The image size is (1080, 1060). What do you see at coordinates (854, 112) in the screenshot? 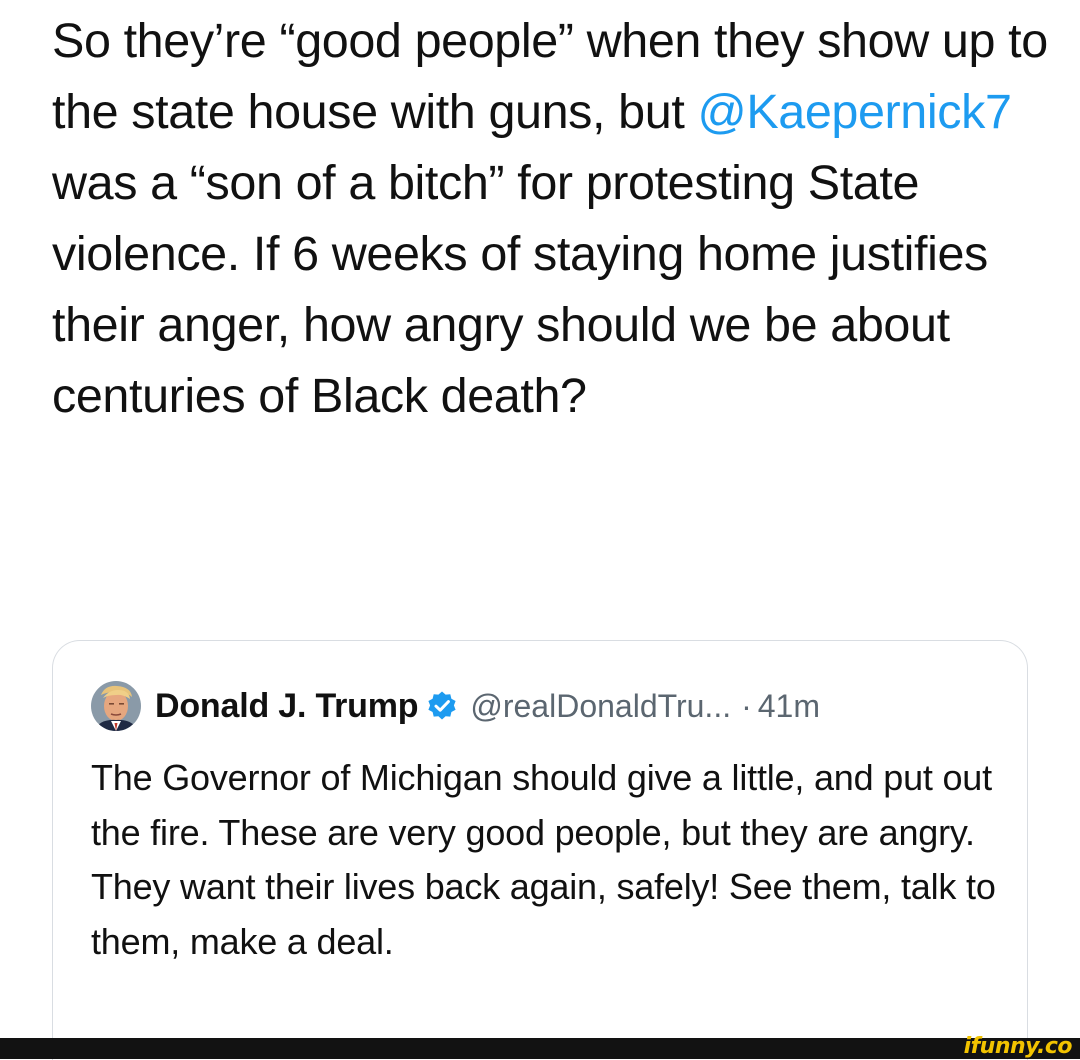
I see `mention-link: @Kaepernick7` at bounding box center [854, 112].